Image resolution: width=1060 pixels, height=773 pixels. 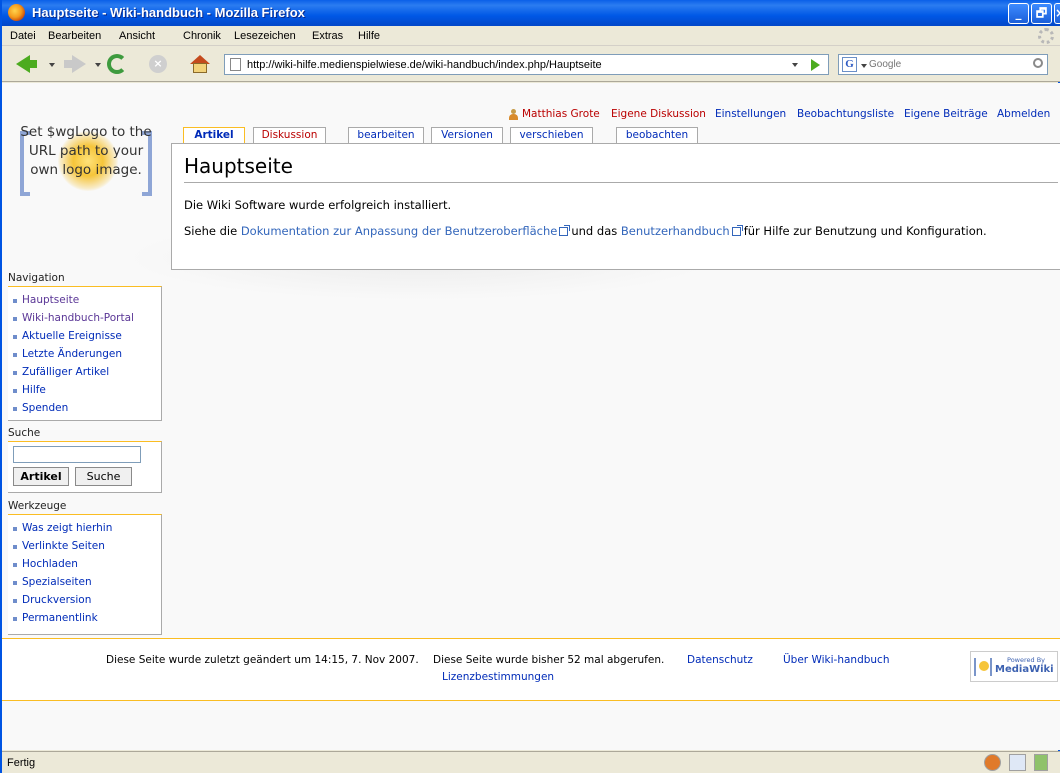 I want to click on go-article-button: Artikel, so click(x=41, y=476).